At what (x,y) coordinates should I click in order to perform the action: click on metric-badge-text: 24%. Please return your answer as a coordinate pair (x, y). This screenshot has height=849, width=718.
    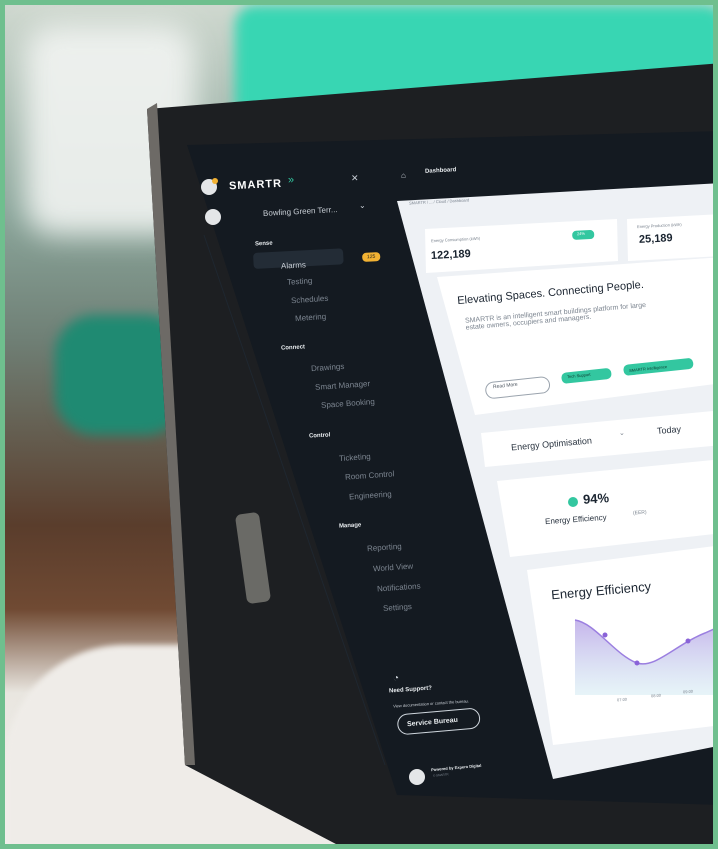
    Looking at the image, I should click on (581, 233).